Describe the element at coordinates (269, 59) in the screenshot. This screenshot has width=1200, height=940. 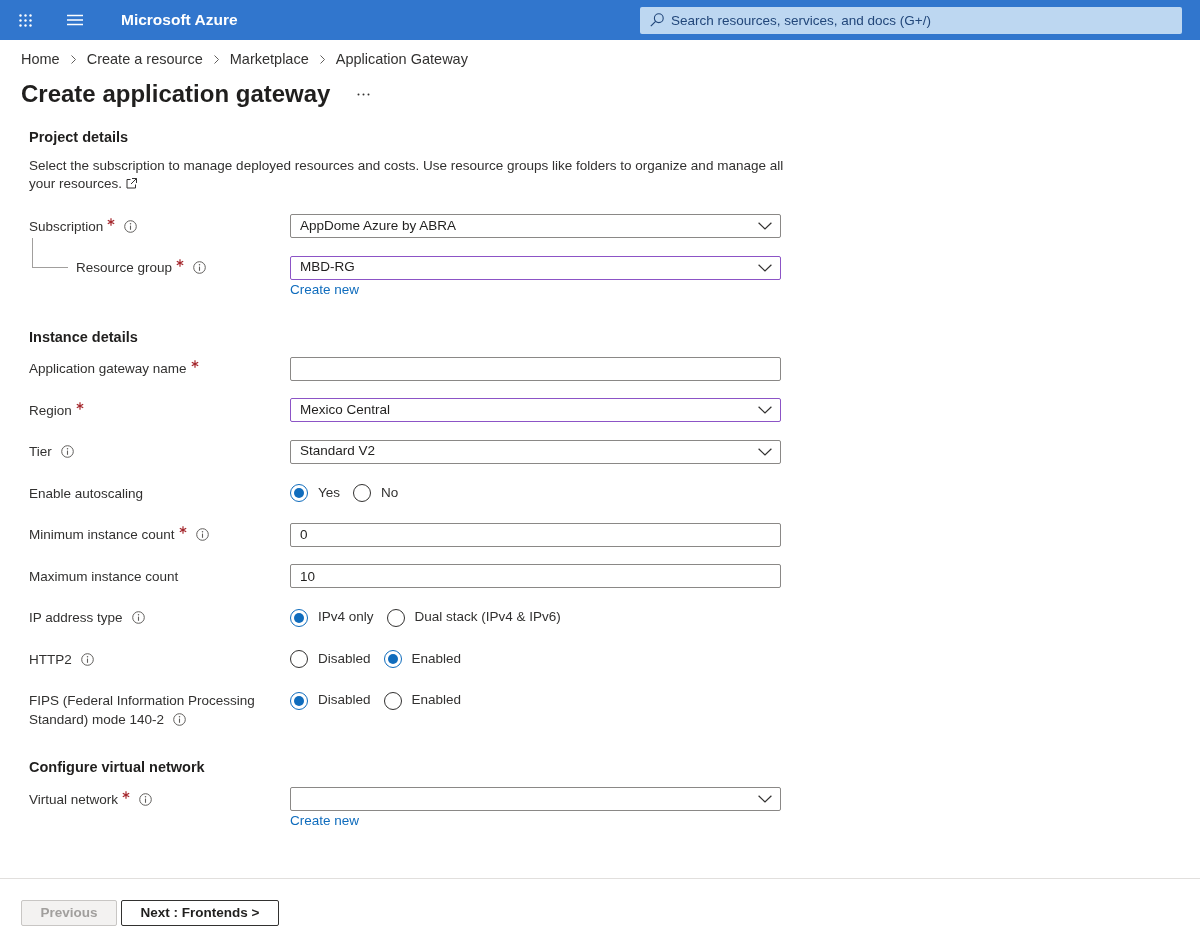
I see `breadcrumb-link: Marketplace` at that location.